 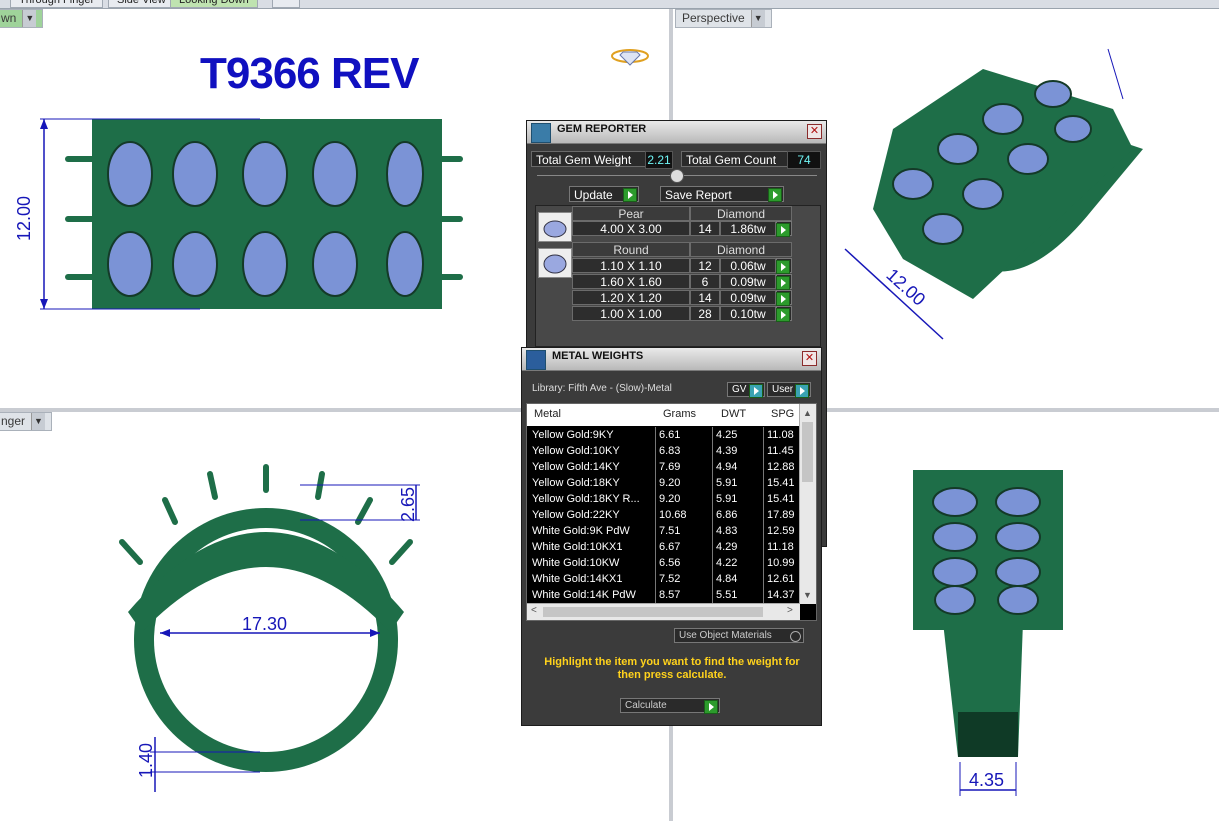 What do you see at coordinates (807, 413) in the screenshot?
I see `scroll-up-icon: ▲` at bounding box center [807, 413].